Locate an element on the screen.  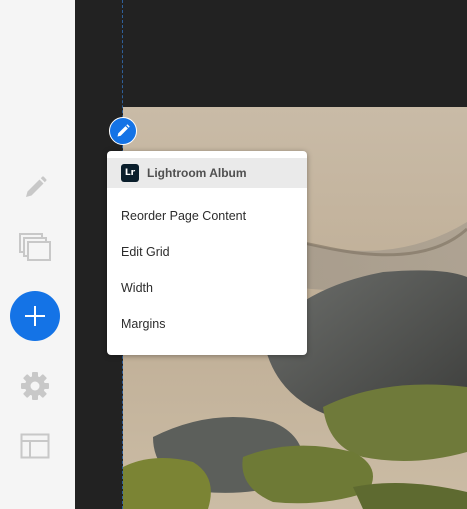
layout-icon is located at coordinates (35, 446).